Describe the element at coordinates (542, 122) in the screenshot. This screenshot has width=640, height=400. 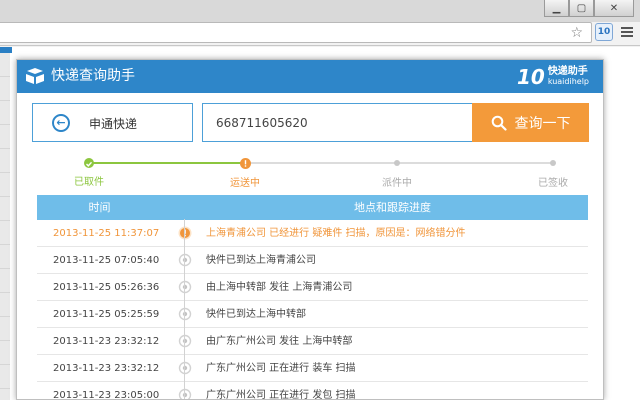
I see `query-button-label: 查询一下` at that location.